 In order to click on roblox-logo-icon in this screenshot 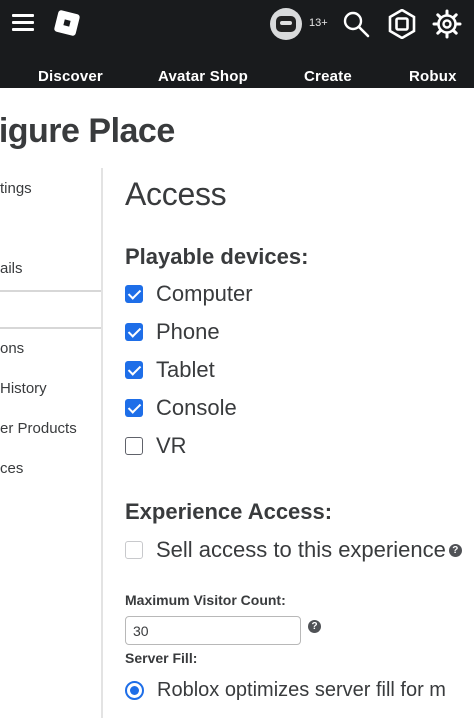, I will do `click(67, 23)`.